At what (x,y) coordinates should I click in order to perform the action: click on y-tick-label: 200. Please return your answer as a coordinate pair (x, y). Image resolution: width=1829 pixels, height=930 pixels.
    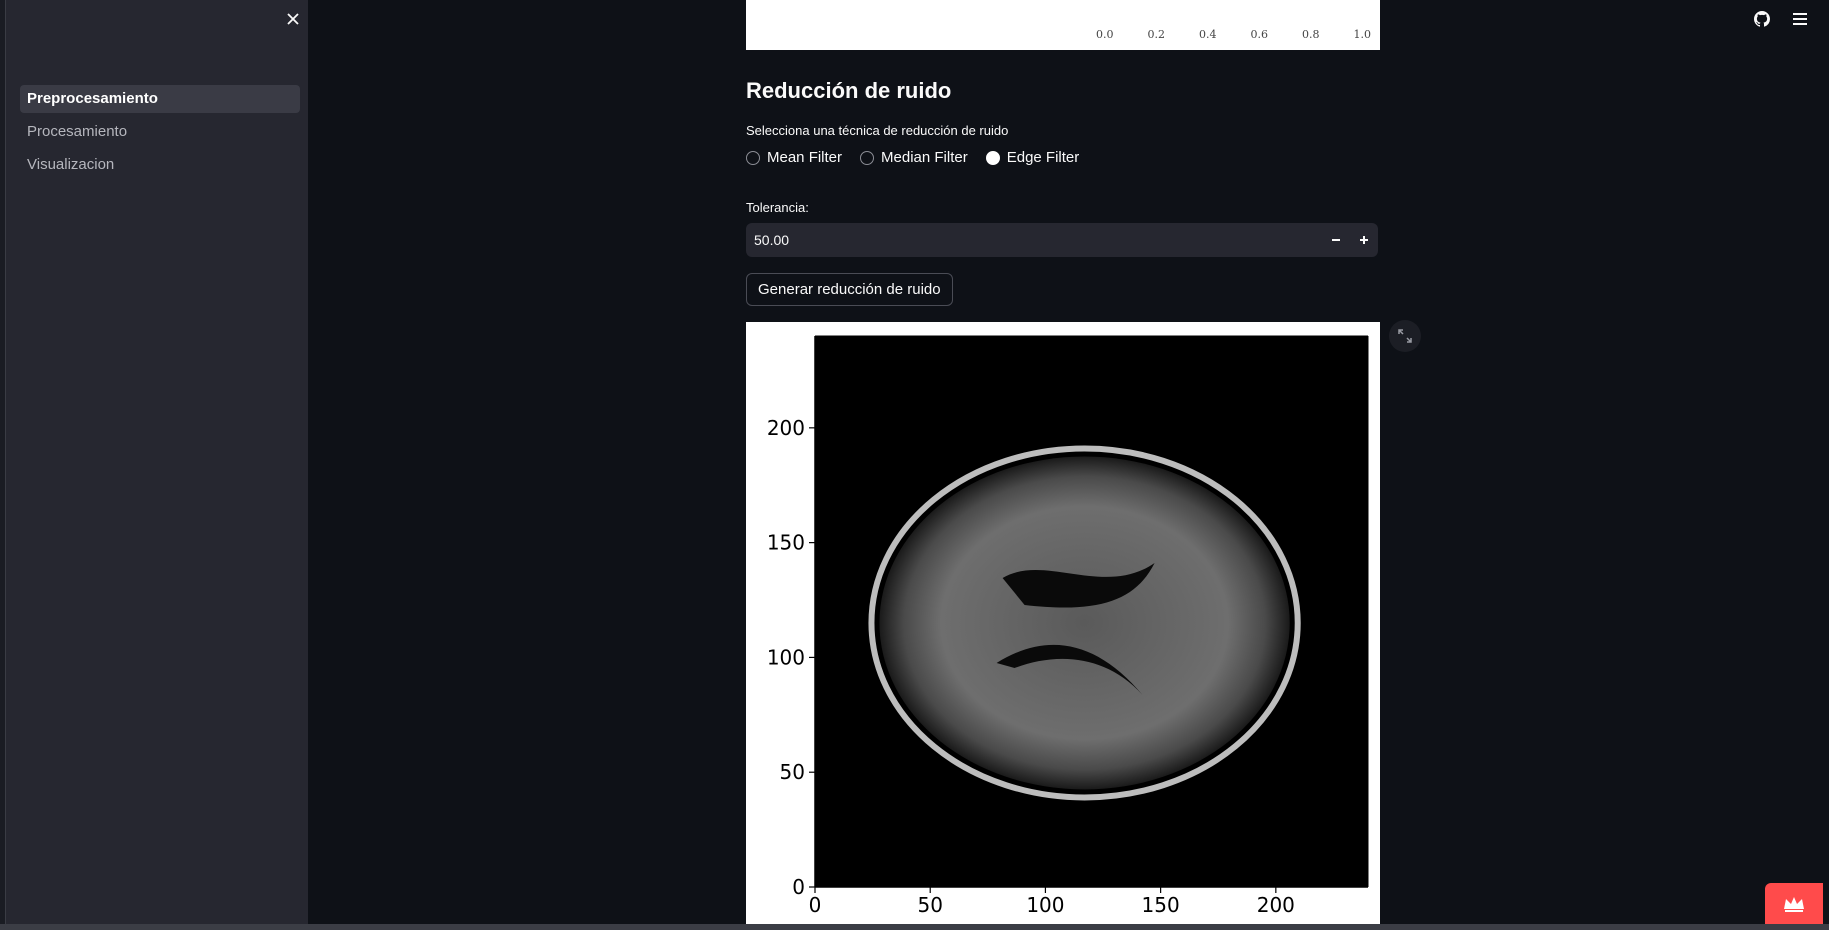
    Looking at the image, I should click on (786, 428).